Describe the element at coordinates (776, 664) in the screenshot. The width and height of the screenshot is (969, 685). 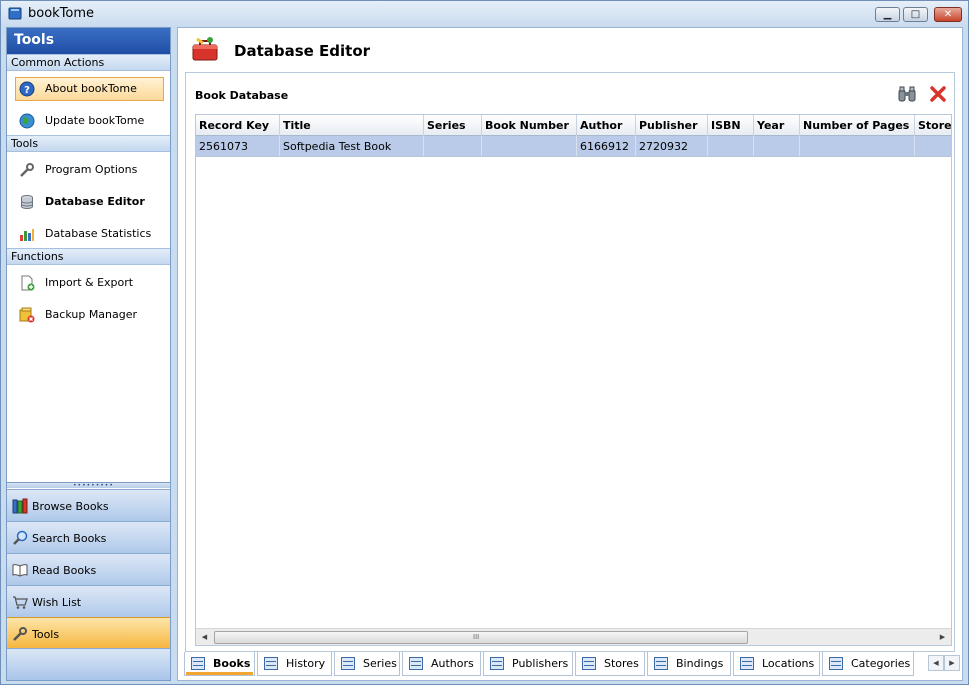
I see `tab-locations: Locations` at that location.